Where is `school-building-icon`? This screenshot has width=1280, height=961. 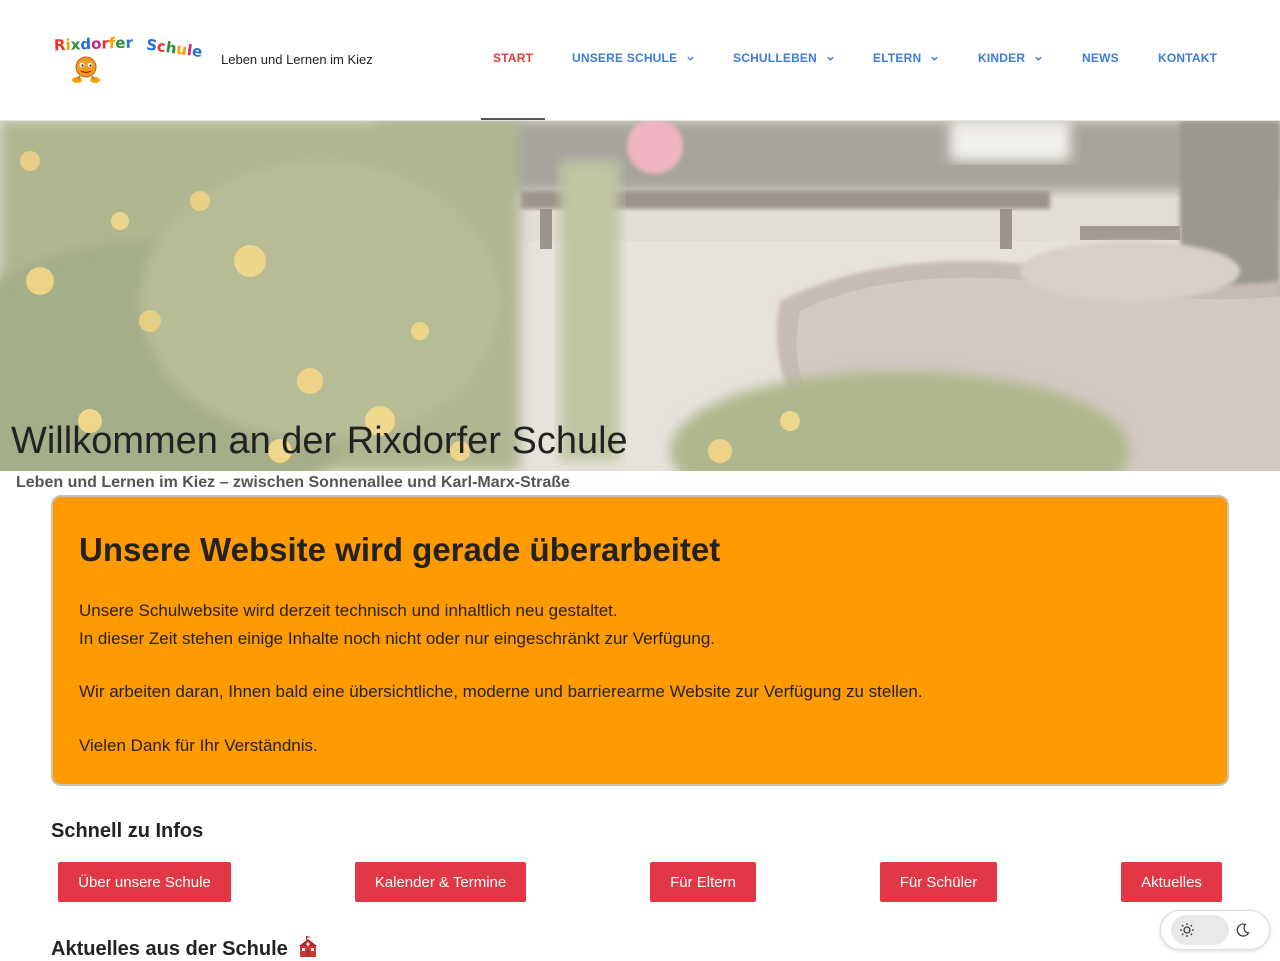
school-building-icon is located at coordinates (308, 946).